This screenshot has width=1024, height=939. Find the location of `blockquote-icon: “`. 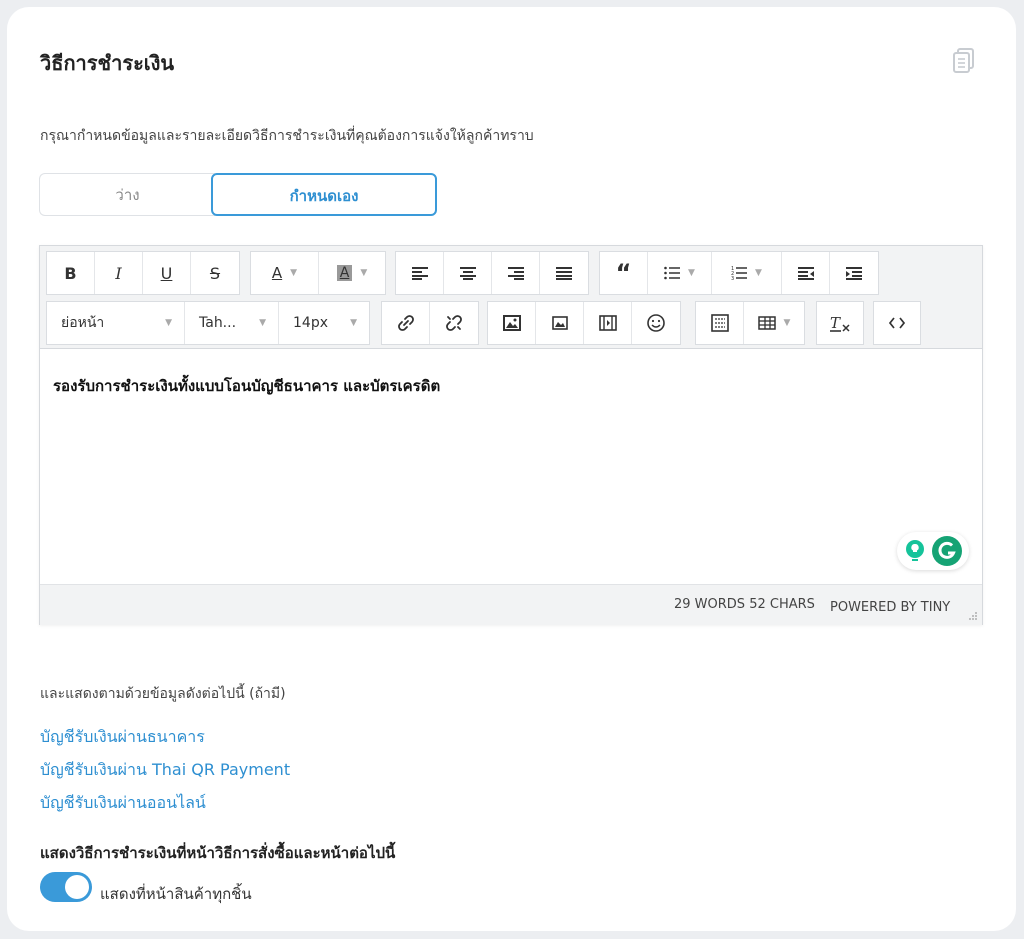

blockquote-icon: “ is located at coordinates (624, 273).